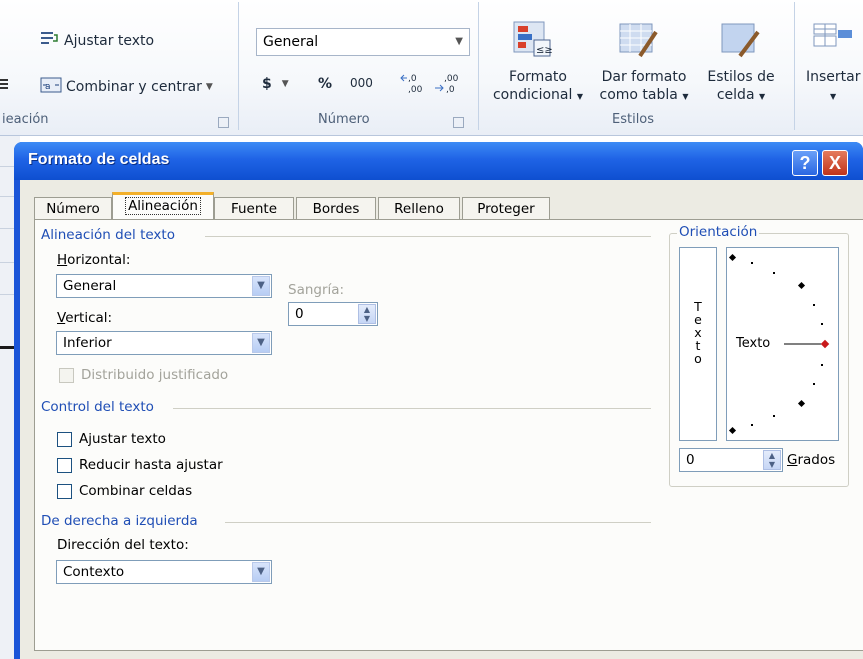  I want to click on align-justify-icon, so click(5, 84).